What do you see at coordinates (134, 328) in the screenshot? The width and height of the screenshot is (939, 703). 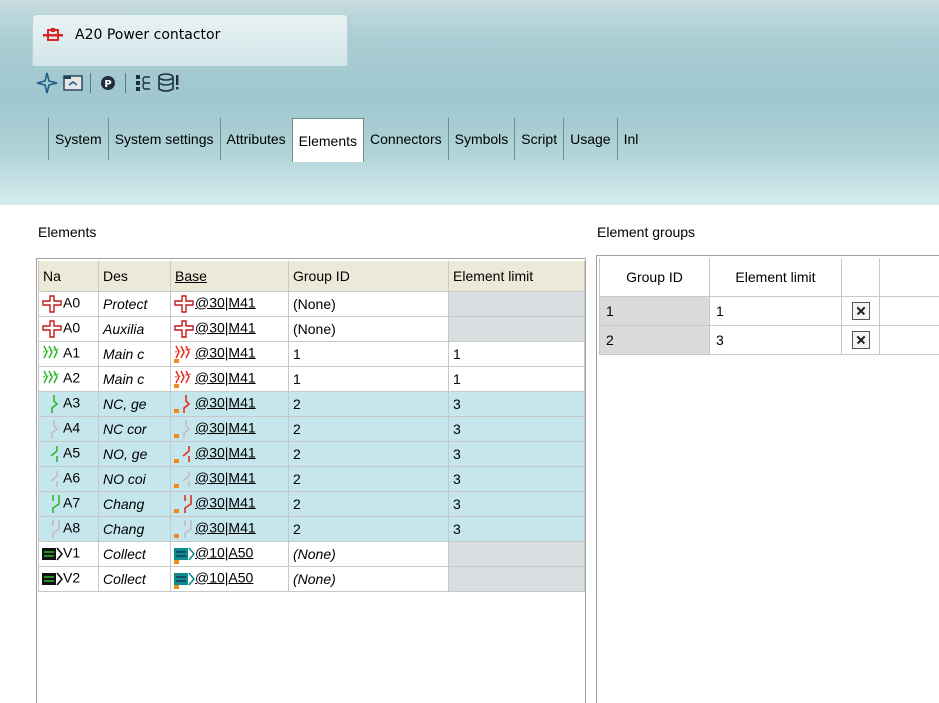 I see `element-description-cell: Auxilia` at bounding box center [134, 328].